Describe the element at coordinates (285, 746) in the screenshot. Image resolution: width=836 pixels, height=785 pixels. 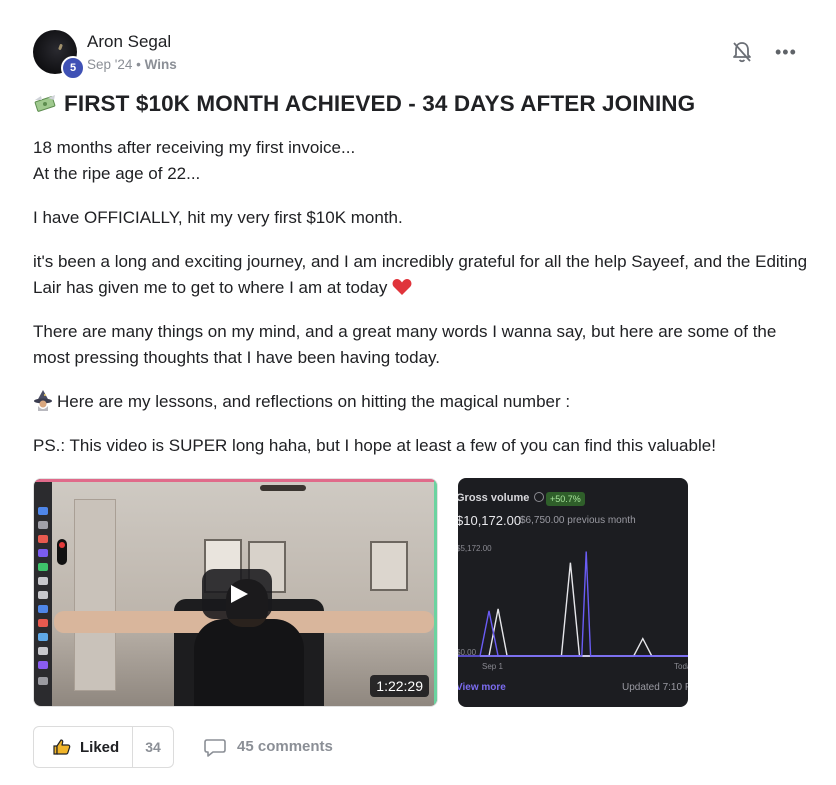
I see `comments-label: 45 comments` at that location.